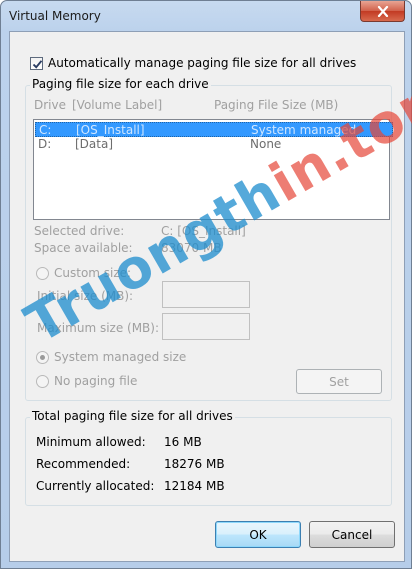 Image resolution: width=412 pixels, height=569 pixels. Describe the element at coordinates (203, 231) in the screenshot. I see `selected-drive-value: C: [OS_Install]` at that location.